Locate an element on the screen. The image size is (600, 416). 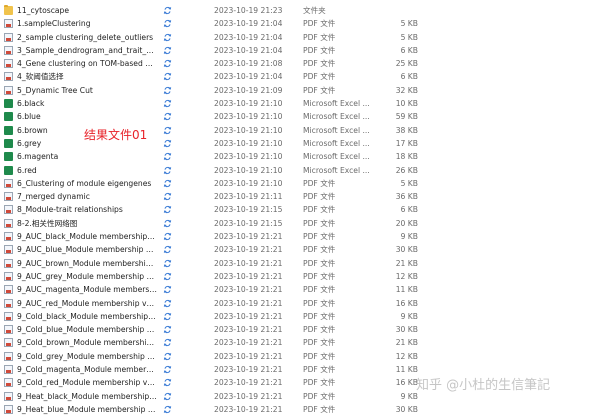
file-date: 2023-10-19 21:23 is located at coordinates (248, 10).